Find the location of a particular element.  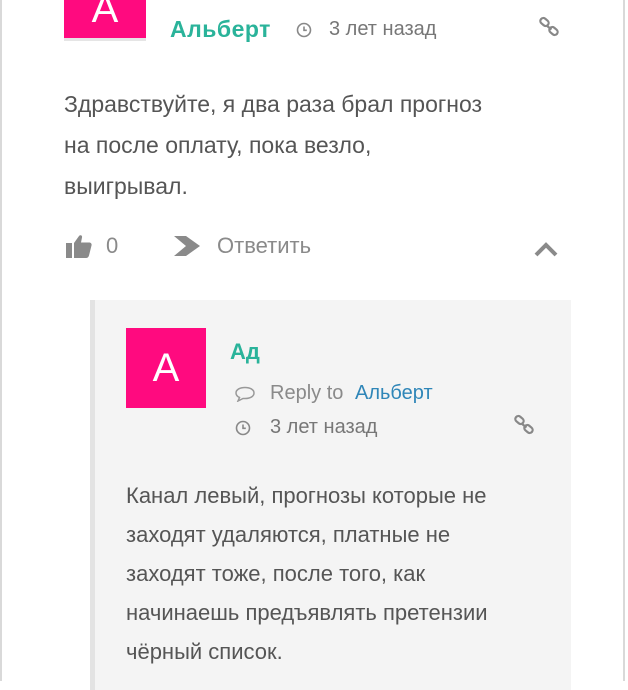

speech-bubble-icon is located at coordinates (245, 394).